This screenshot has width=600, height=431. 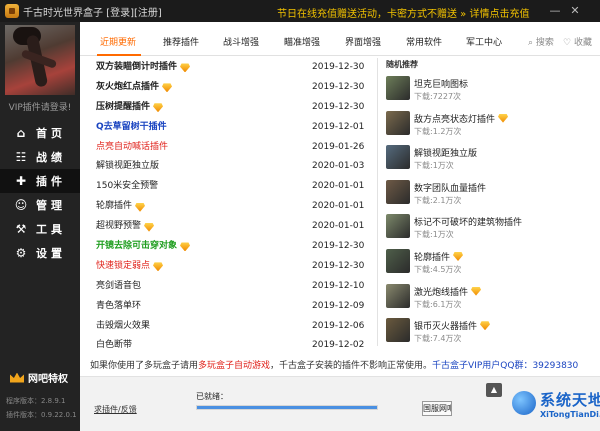 What do you see at coordinates (231, 346) in the screenshot?
I see `plugin-row: 白色断带 2019-12-02` at bounding box center [231, 346].